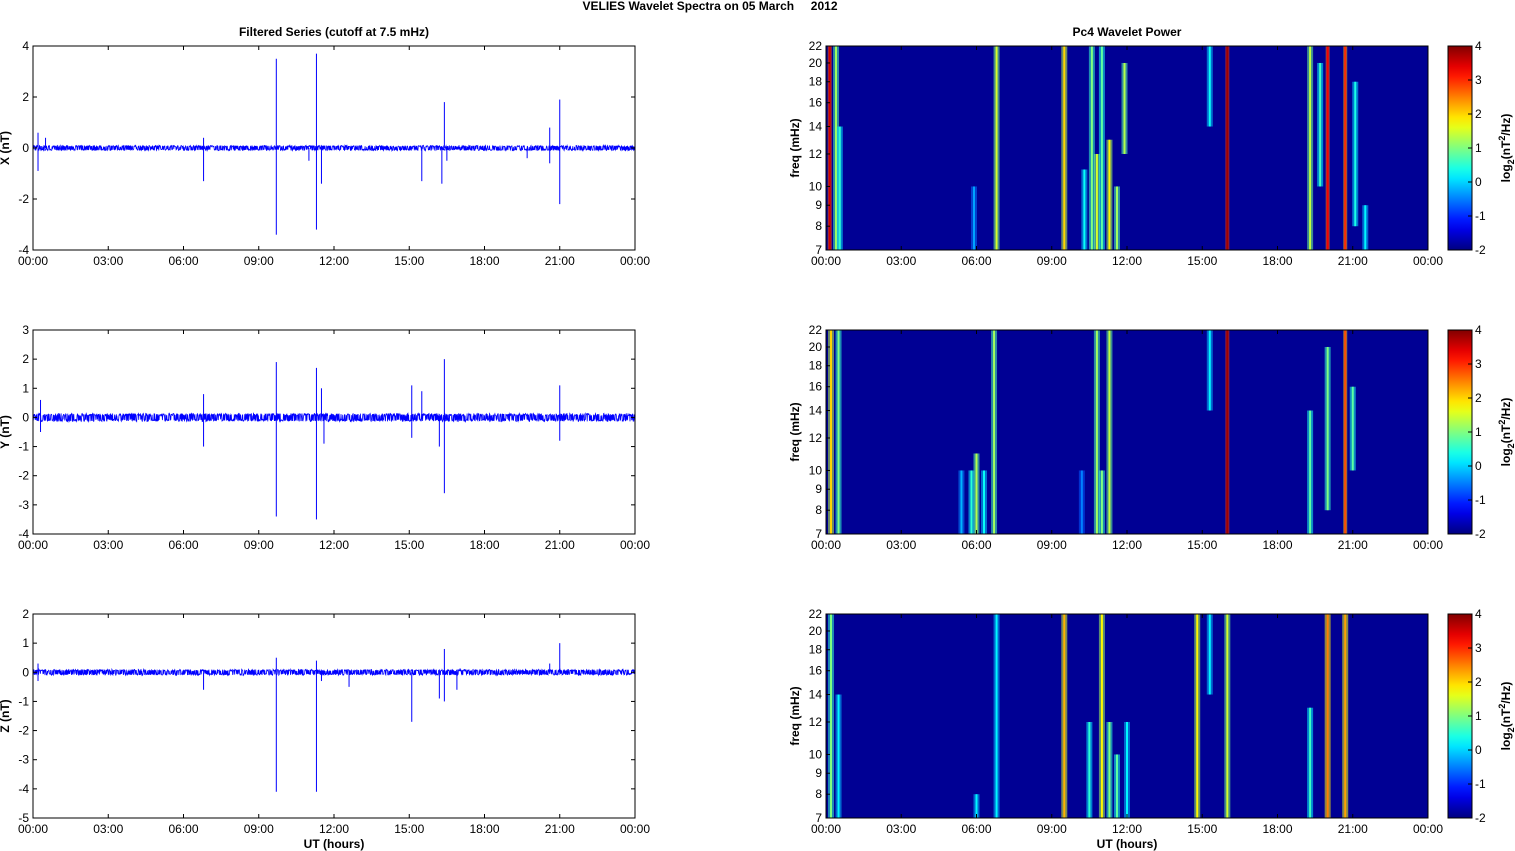 The image size is (1515, 851). I want to click on colorbar-tick-label: 4, so click(1478, 46).